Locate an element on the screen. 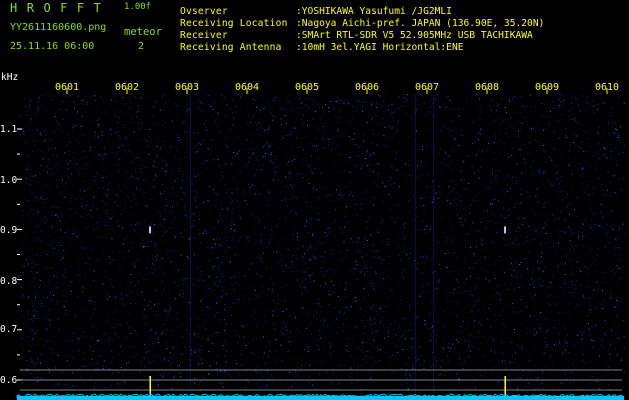 The image size is (629, 400). x-tick-label: 0603 is located at coordinates (187, 87).